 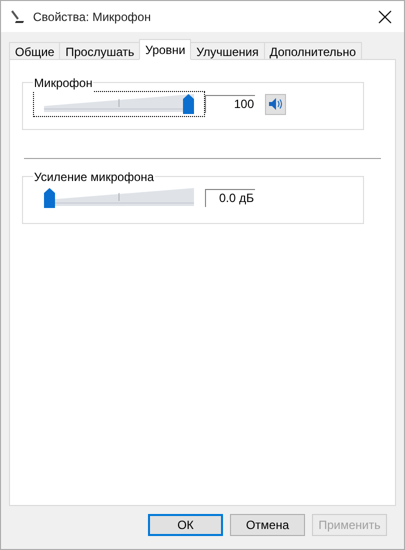 I want to click on tab: Улучшения, so click(x=227, y=51).